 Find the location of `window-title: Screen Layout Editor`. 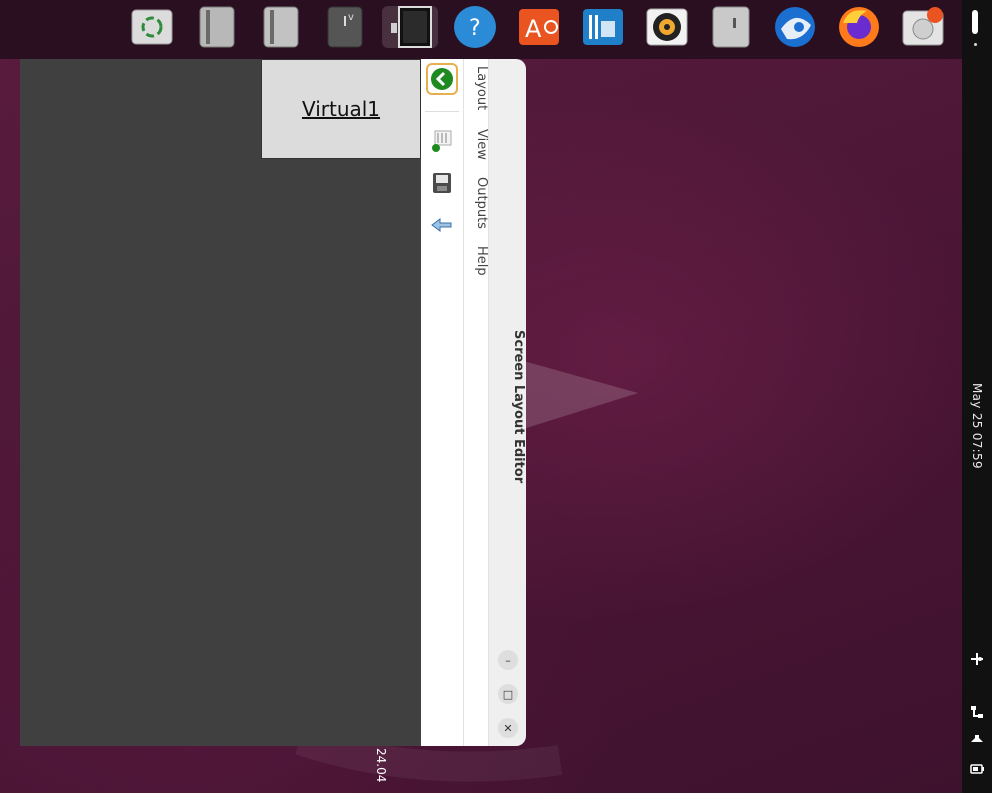

window-title: Screen Layout Editor is located at coordinates (518, 407).